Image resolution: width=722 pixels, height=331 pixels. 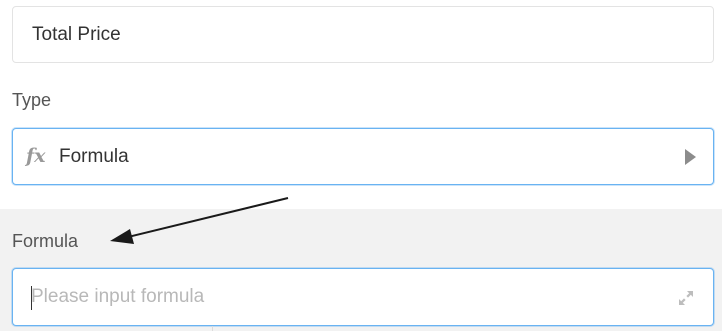 I want to click on editor-divider, so click(x=212, y=328).